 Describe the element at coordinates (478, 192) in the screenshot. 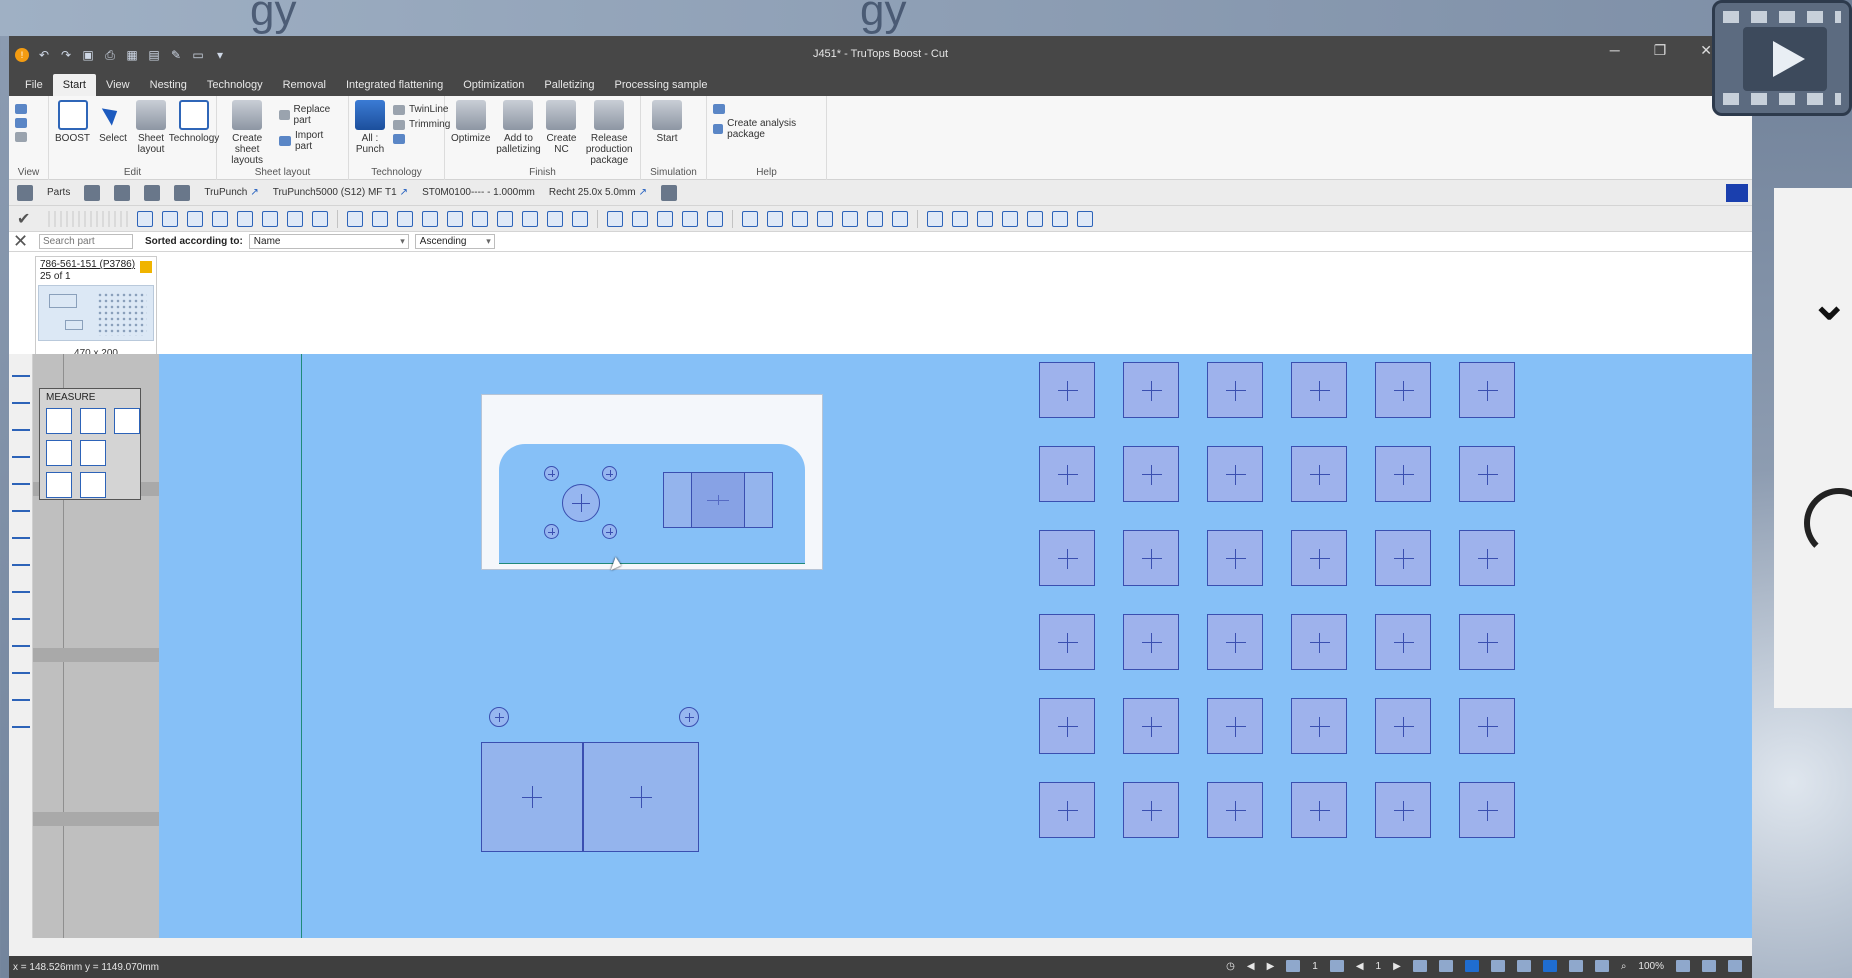

I see `material: ST0M0100---- - 1.000mm` at that location.